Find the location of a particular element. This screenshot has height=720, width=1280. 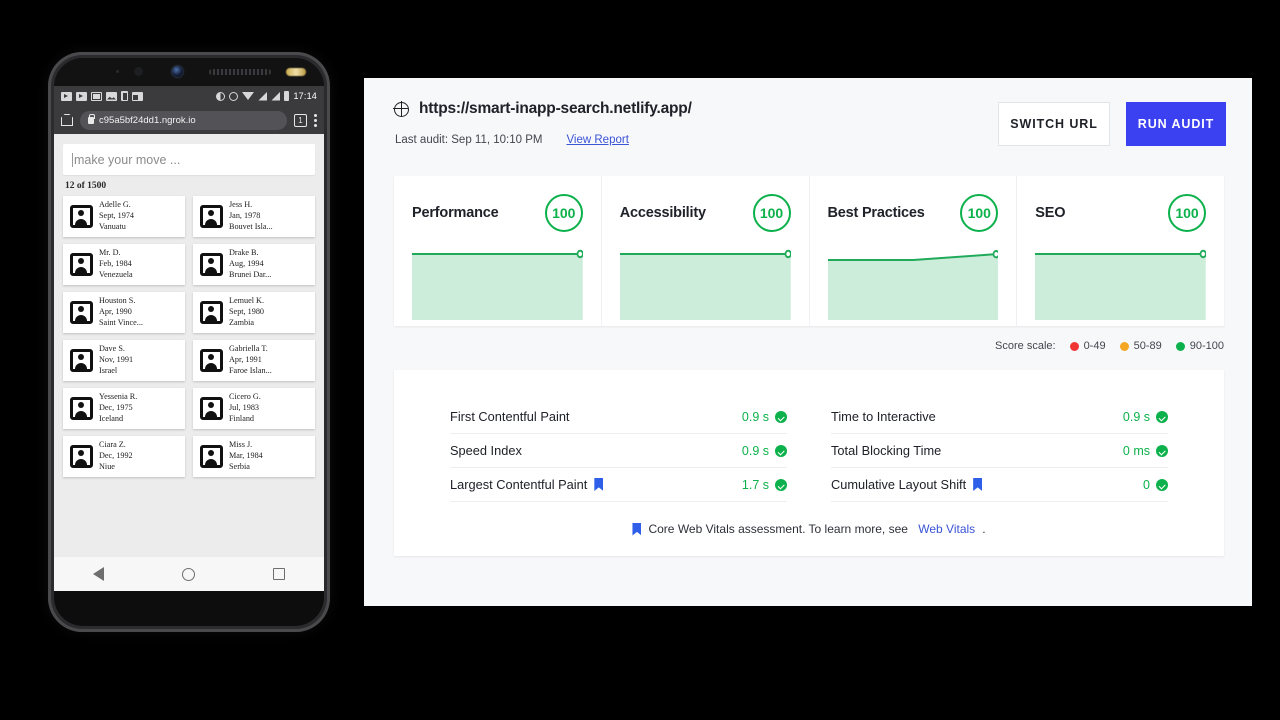

list-item: Dave S. Nov, 1991 Israel is located at coordinates (124, 360).